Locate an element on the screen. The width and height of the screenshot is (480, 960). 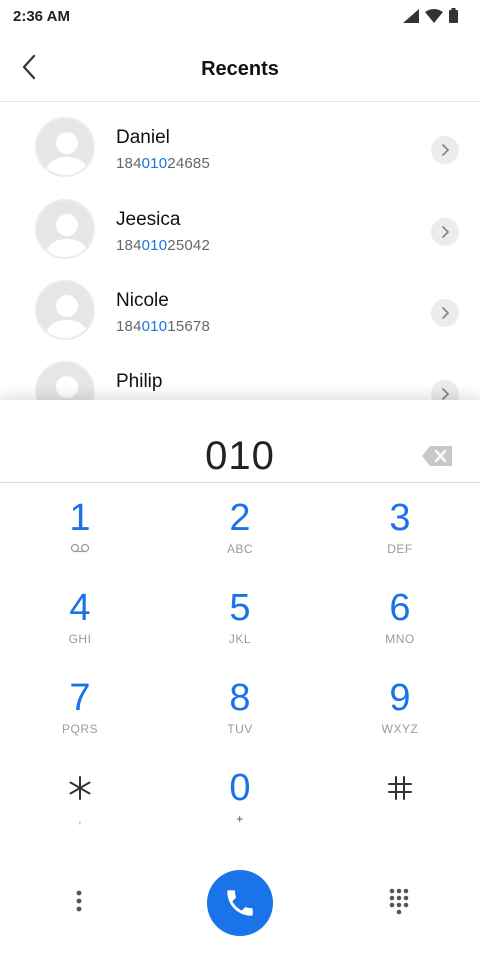
key-digit: 4 is located at coordinates (80, 608).